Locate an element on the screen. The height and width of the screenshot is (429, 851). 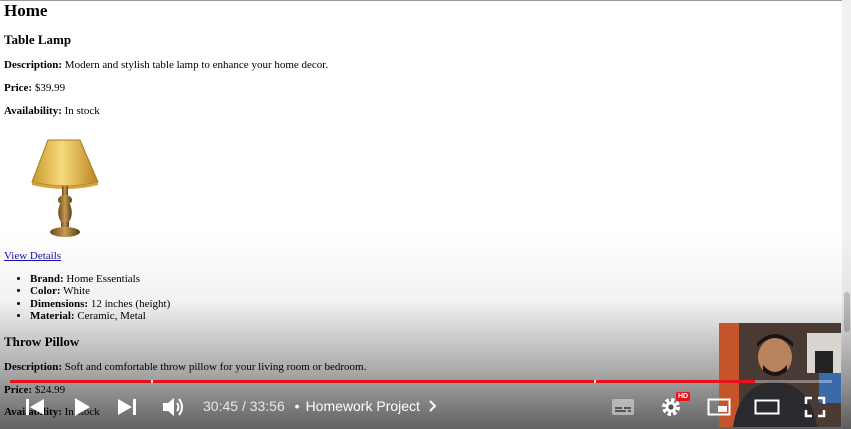
previous-button is located at coordinates (35, 407).